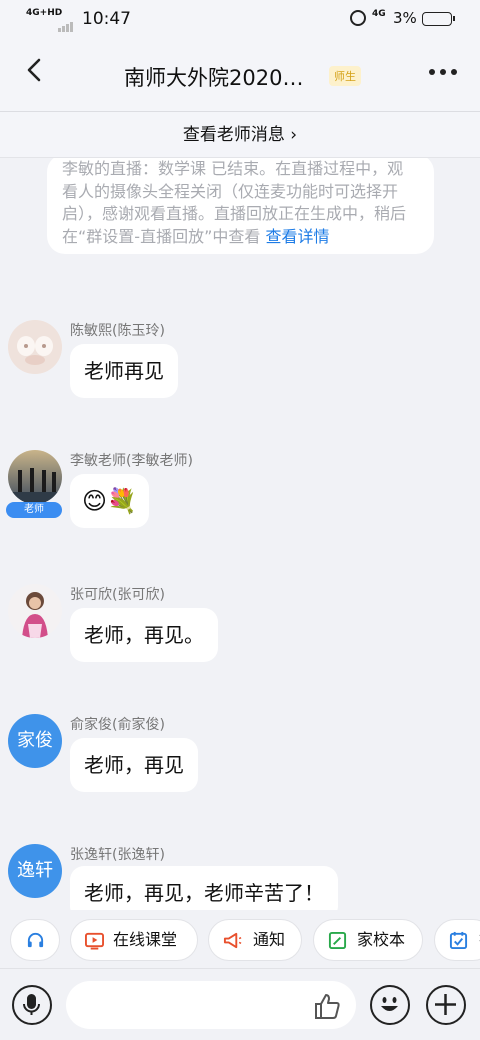  What do you see at coordinates (109, 501) in the screenshot?
I see `message-bubble: 😊💐` at bounding box center [109, 501].